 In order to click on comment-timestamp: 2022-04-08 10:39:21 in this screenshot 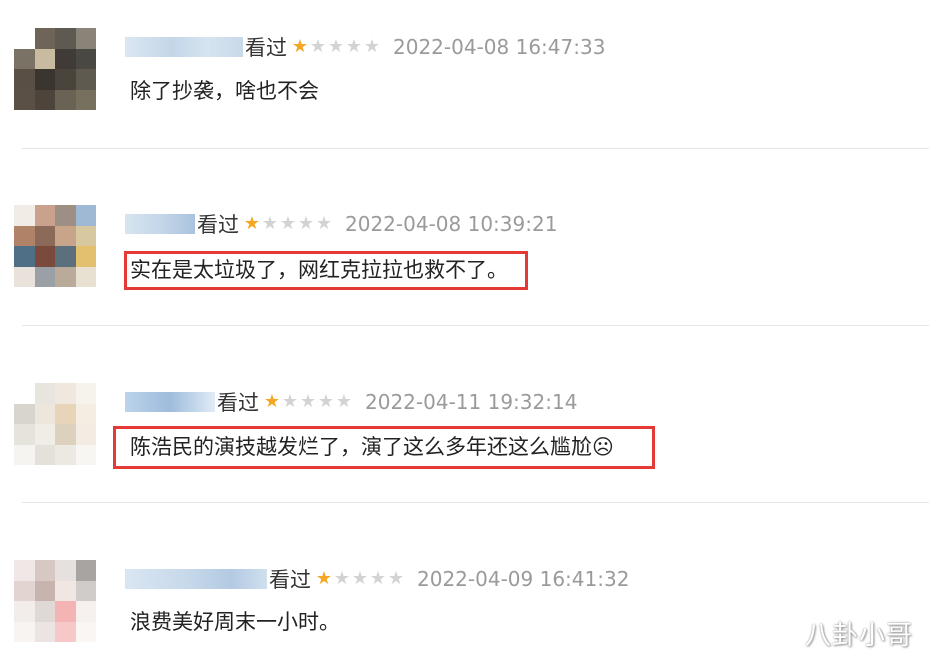, I will do `click(451, 224)`.